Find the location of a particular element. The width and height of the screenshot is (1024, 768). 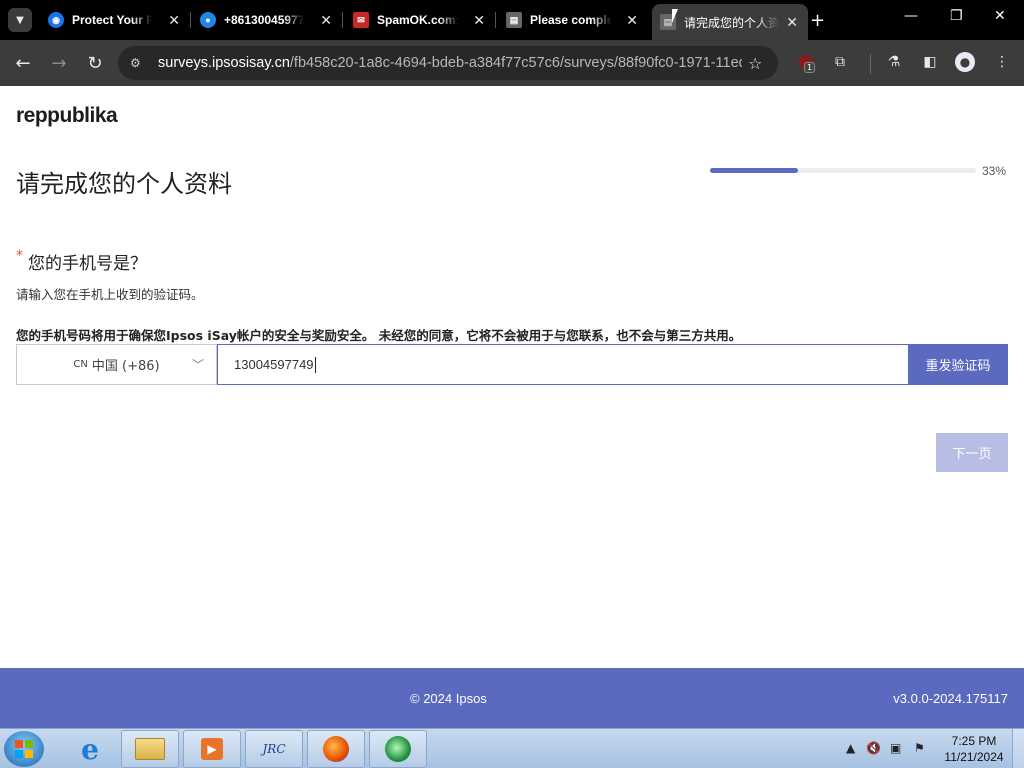

chrome-like-browser-icon is located at coordinates (398, 749).